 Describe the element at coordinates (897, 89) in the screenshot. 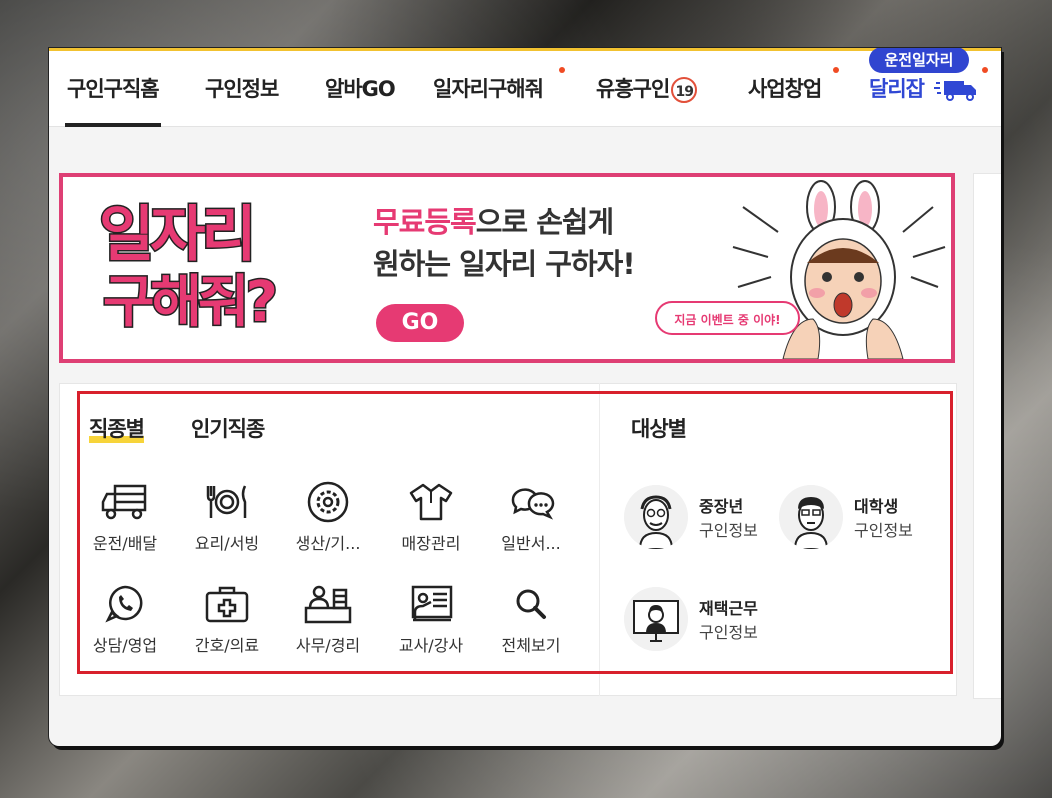

I see `nav-item-label: 달리잡` at that location.